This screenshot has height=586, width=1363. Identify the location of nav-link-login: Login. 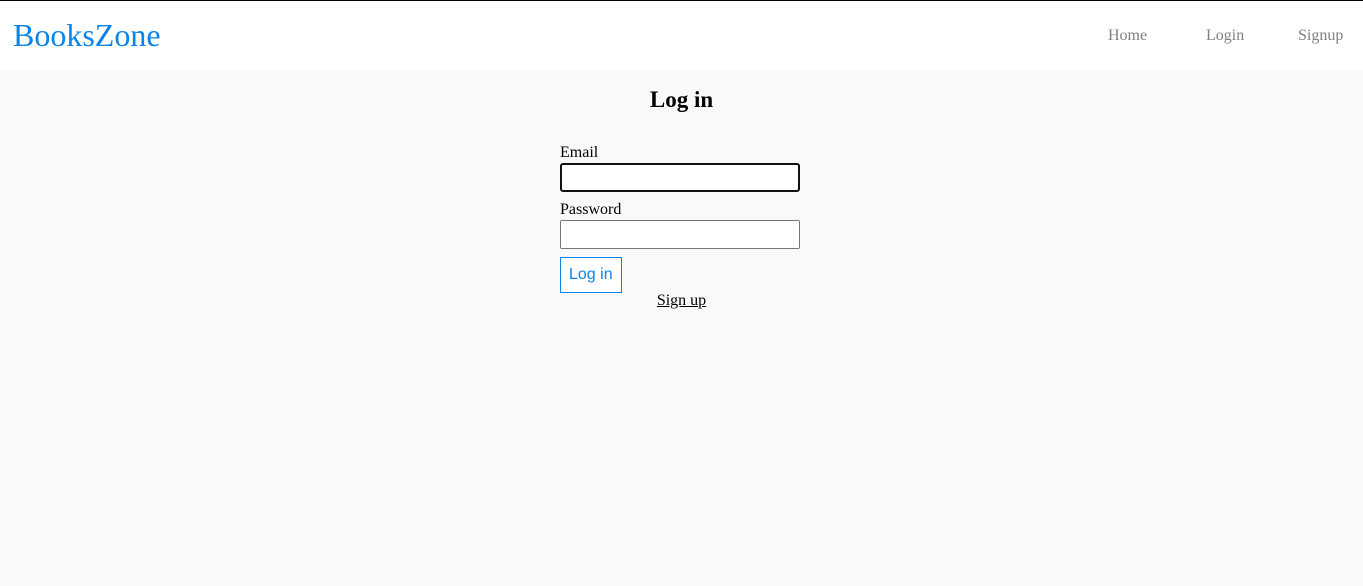
(1225, 36).